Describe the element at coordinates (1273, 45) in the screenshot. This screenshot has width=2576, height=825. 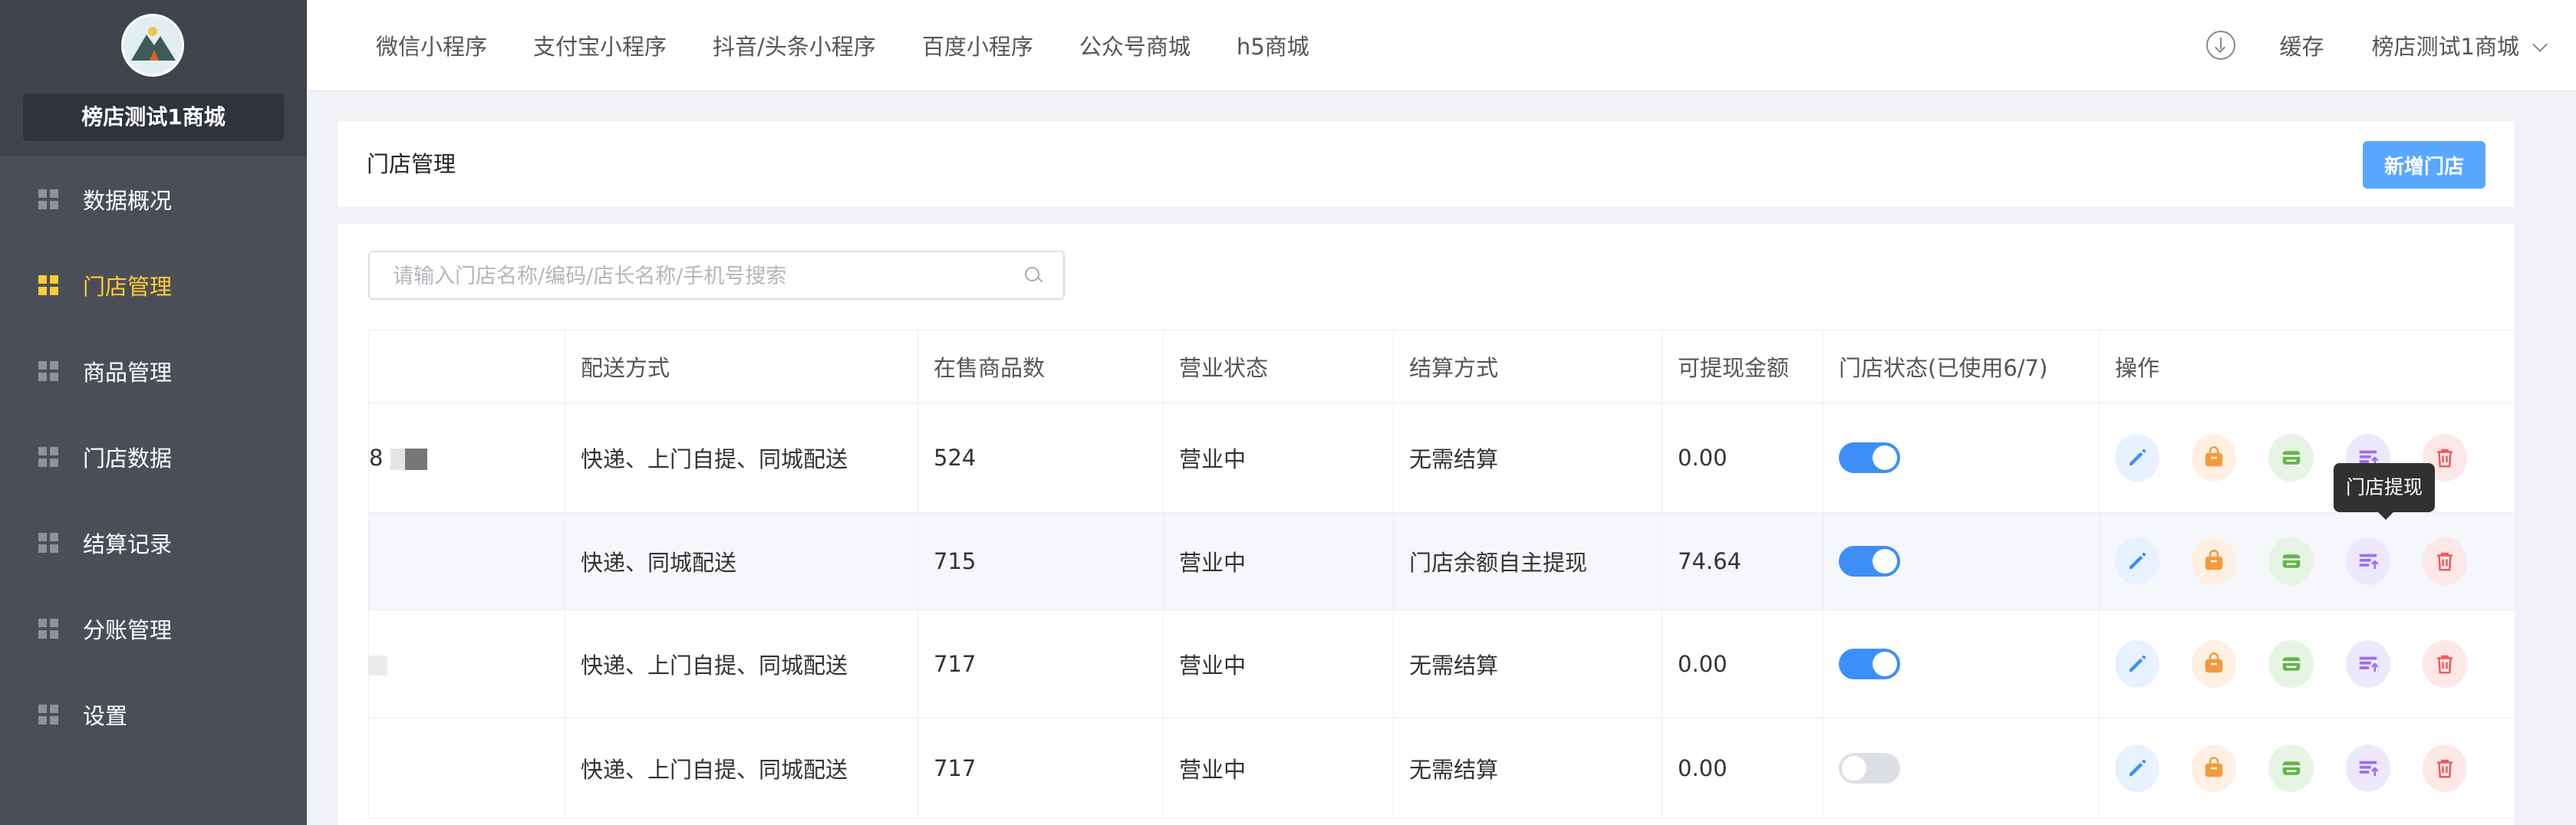
I see `tab-h5-mall: h5商城` at that location.